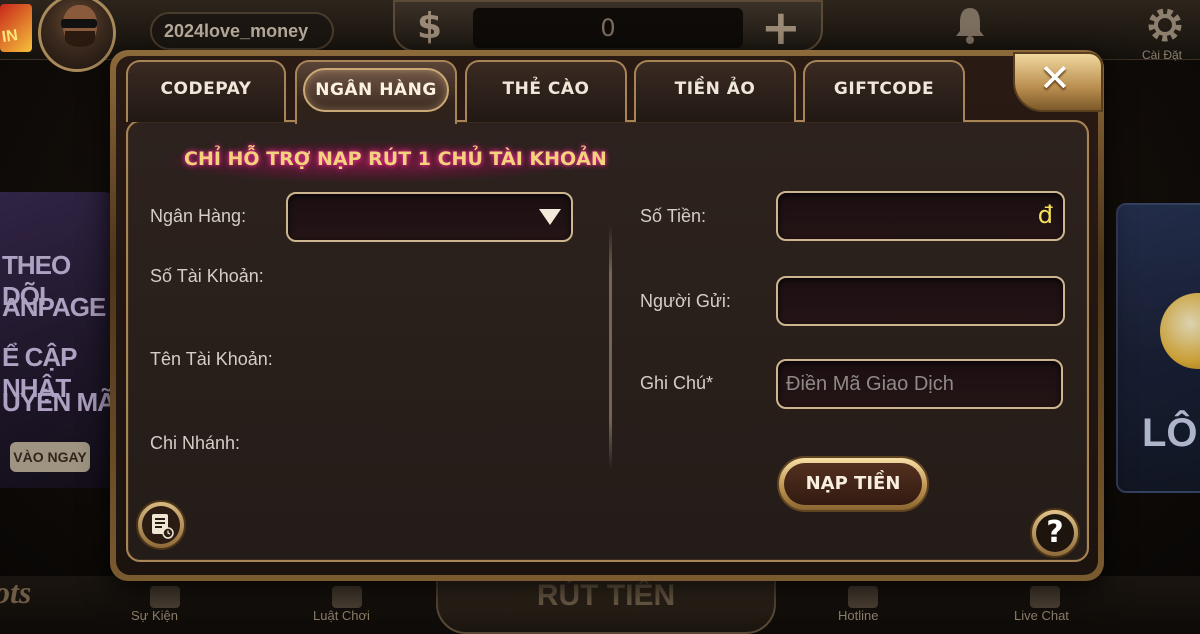 The image size is (1200, 634). I want to click on account-number-label: Số Tài Khoản:, so click(207, 276).